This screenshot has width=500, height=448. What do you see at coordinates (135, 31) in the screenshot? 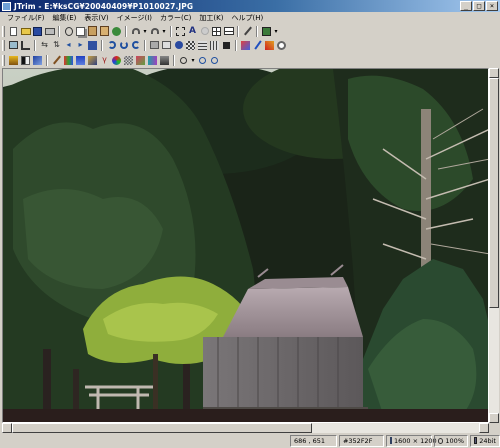
I see `undo-button` at bounding box center [135, 31].